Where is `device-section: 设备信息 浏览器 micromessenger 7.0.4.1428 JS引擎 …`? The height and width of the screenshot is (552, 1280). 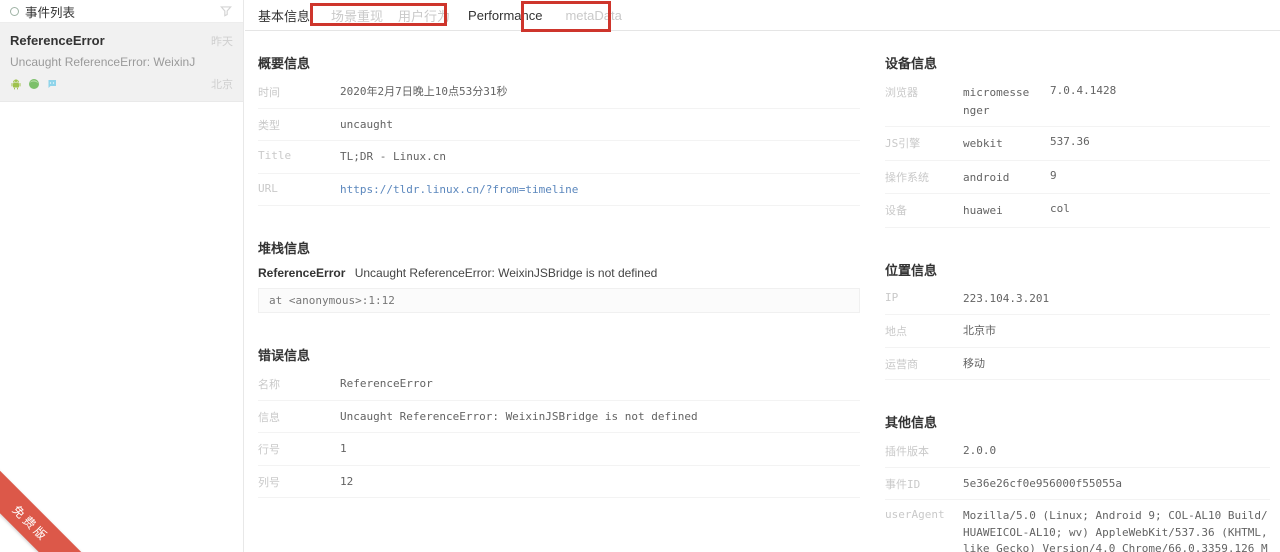
device-section: 设备信息 浏览器 micromessenger 7.0.4.1428 JS引擎 … is located at coordinates (1077, 137).